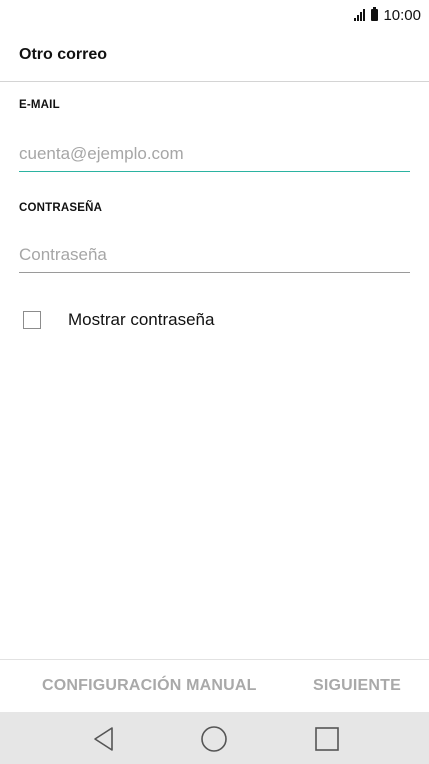  What do you see at coordinates (149, 686) in the screenshot?
I see `manual-setup-button: CONFIGURACIÓN MANUAL` at bounding box center [149, 686].